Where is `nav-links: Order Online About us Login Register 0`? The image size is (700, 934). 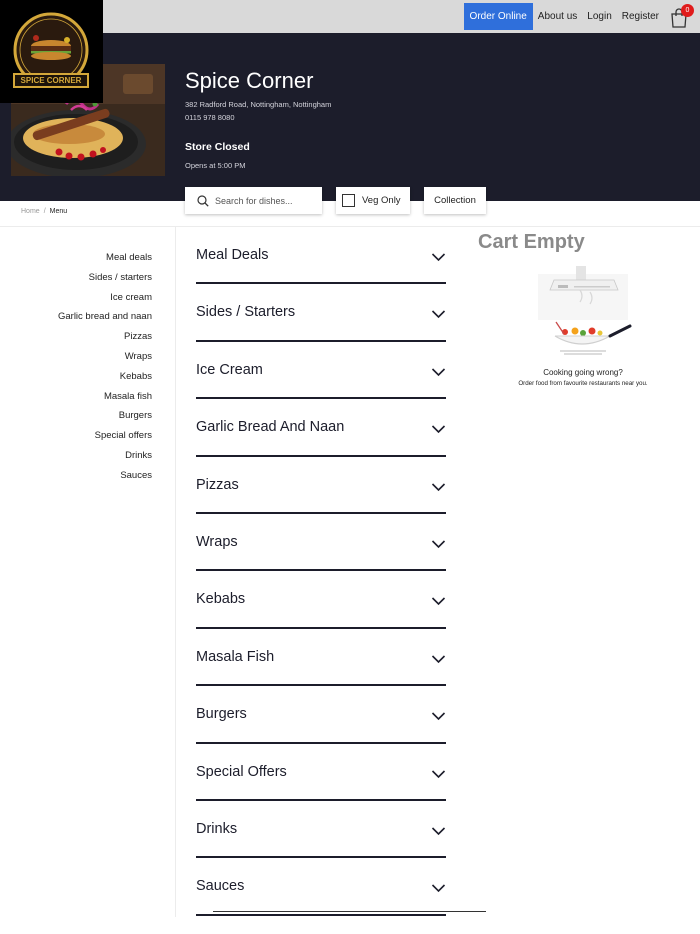
nav-links: Order Online About us Login Register 0 is located at coordinates (578, 16).